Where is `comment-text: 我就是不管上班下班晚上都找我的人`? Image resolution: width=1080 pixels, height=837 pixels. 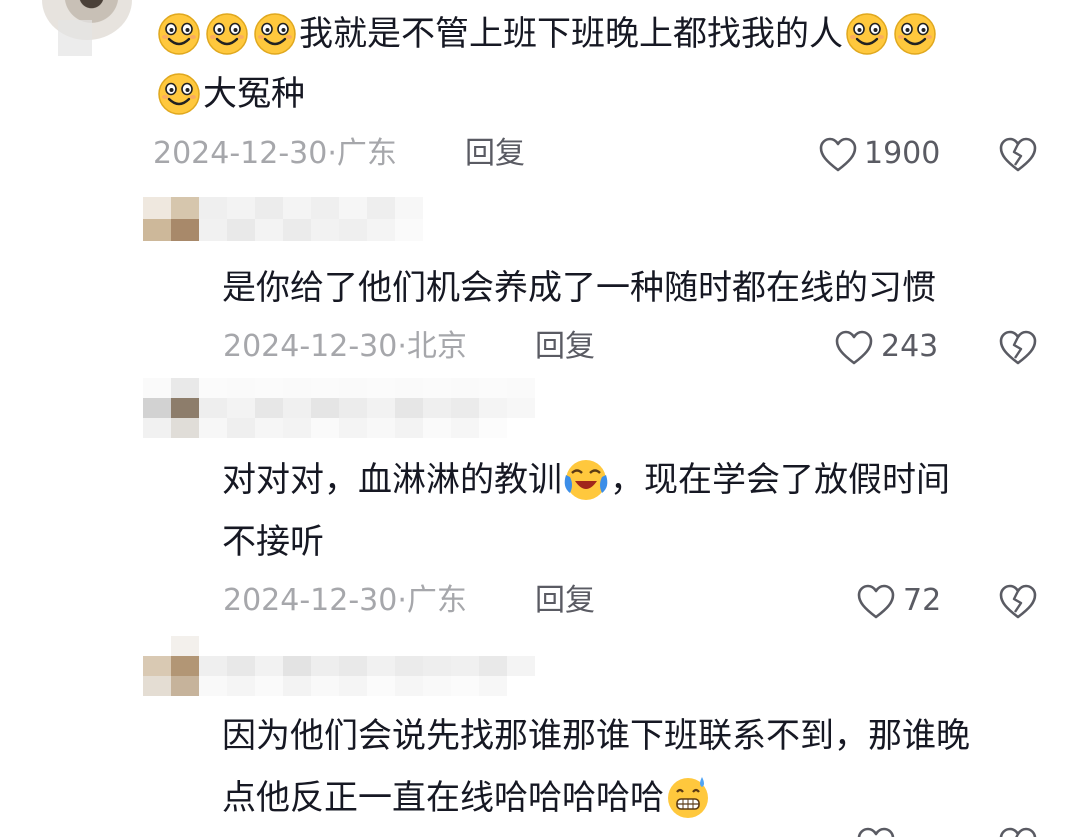 comment-text: 我就是不管上班下班晚上都找我的人 is located at coordinates (547, 35).